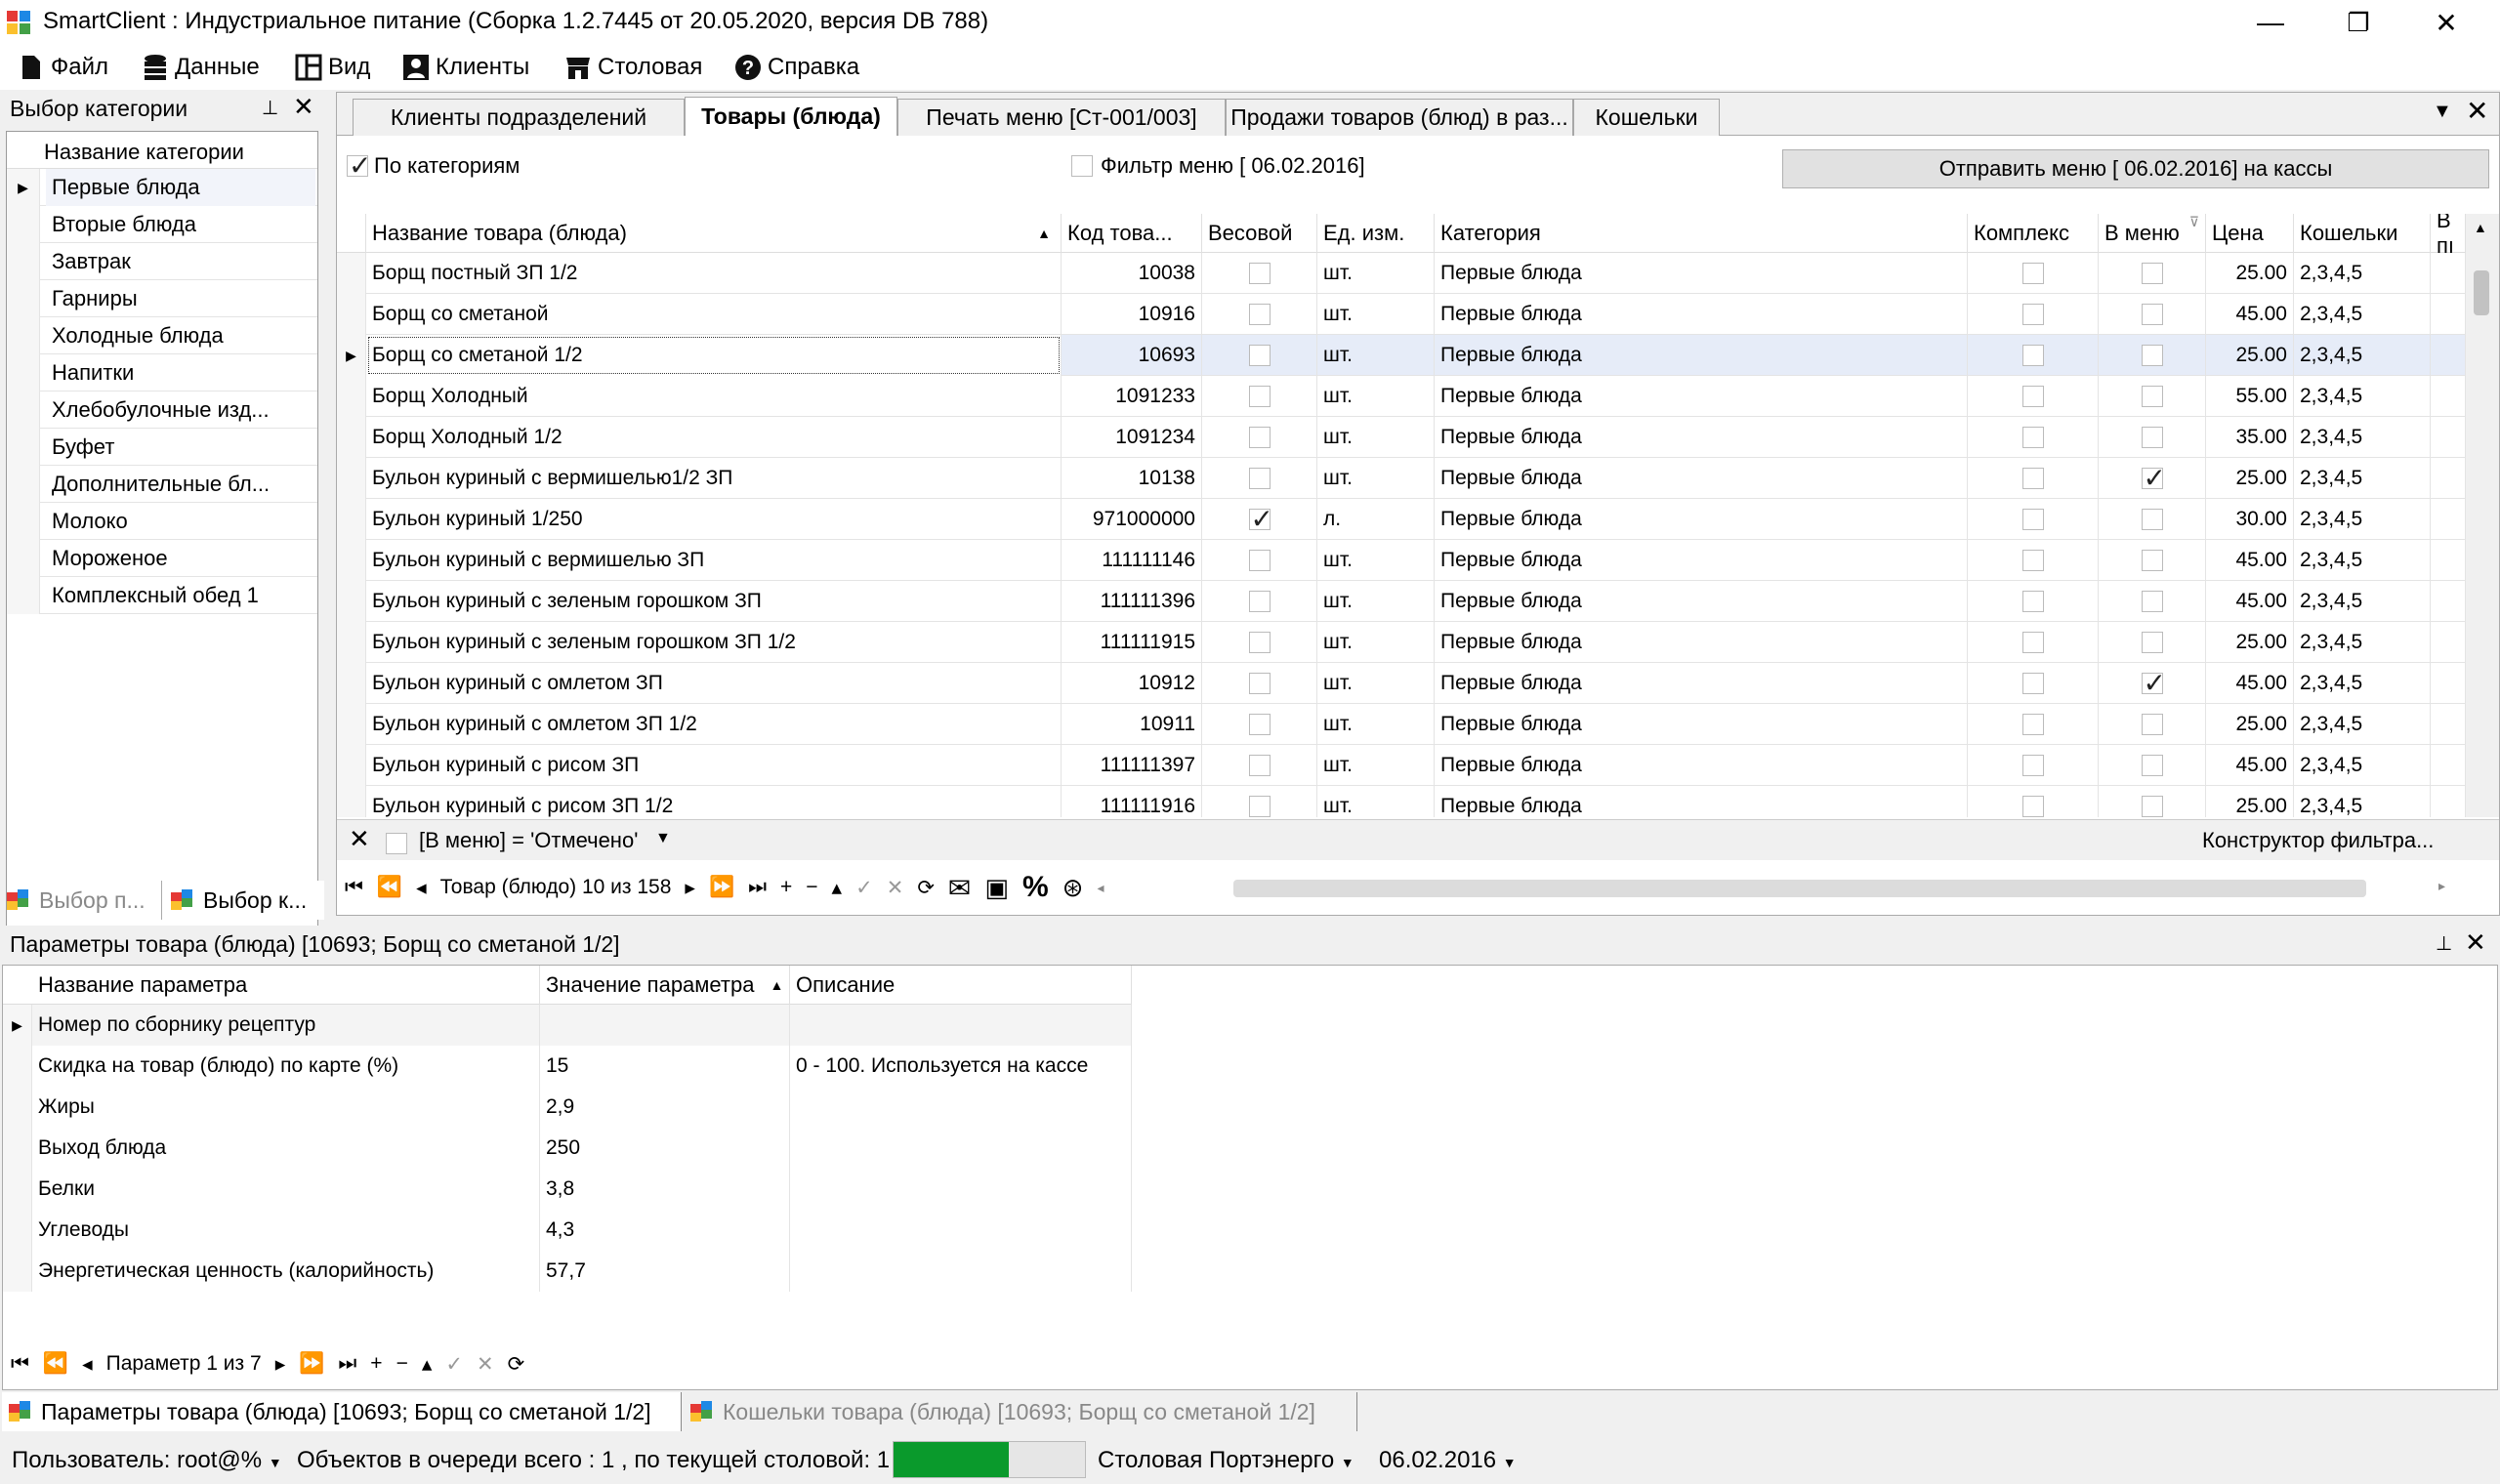  I want to click on category-column-header: Название категории, so click(144, 153).